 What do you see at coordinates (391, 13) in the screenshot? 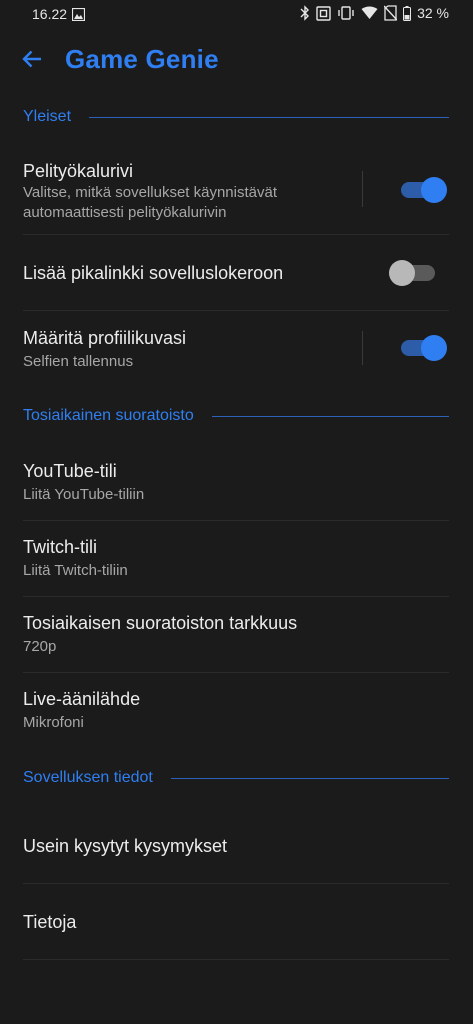
I see `no-sim-icon` at bounding box center [391, 13].